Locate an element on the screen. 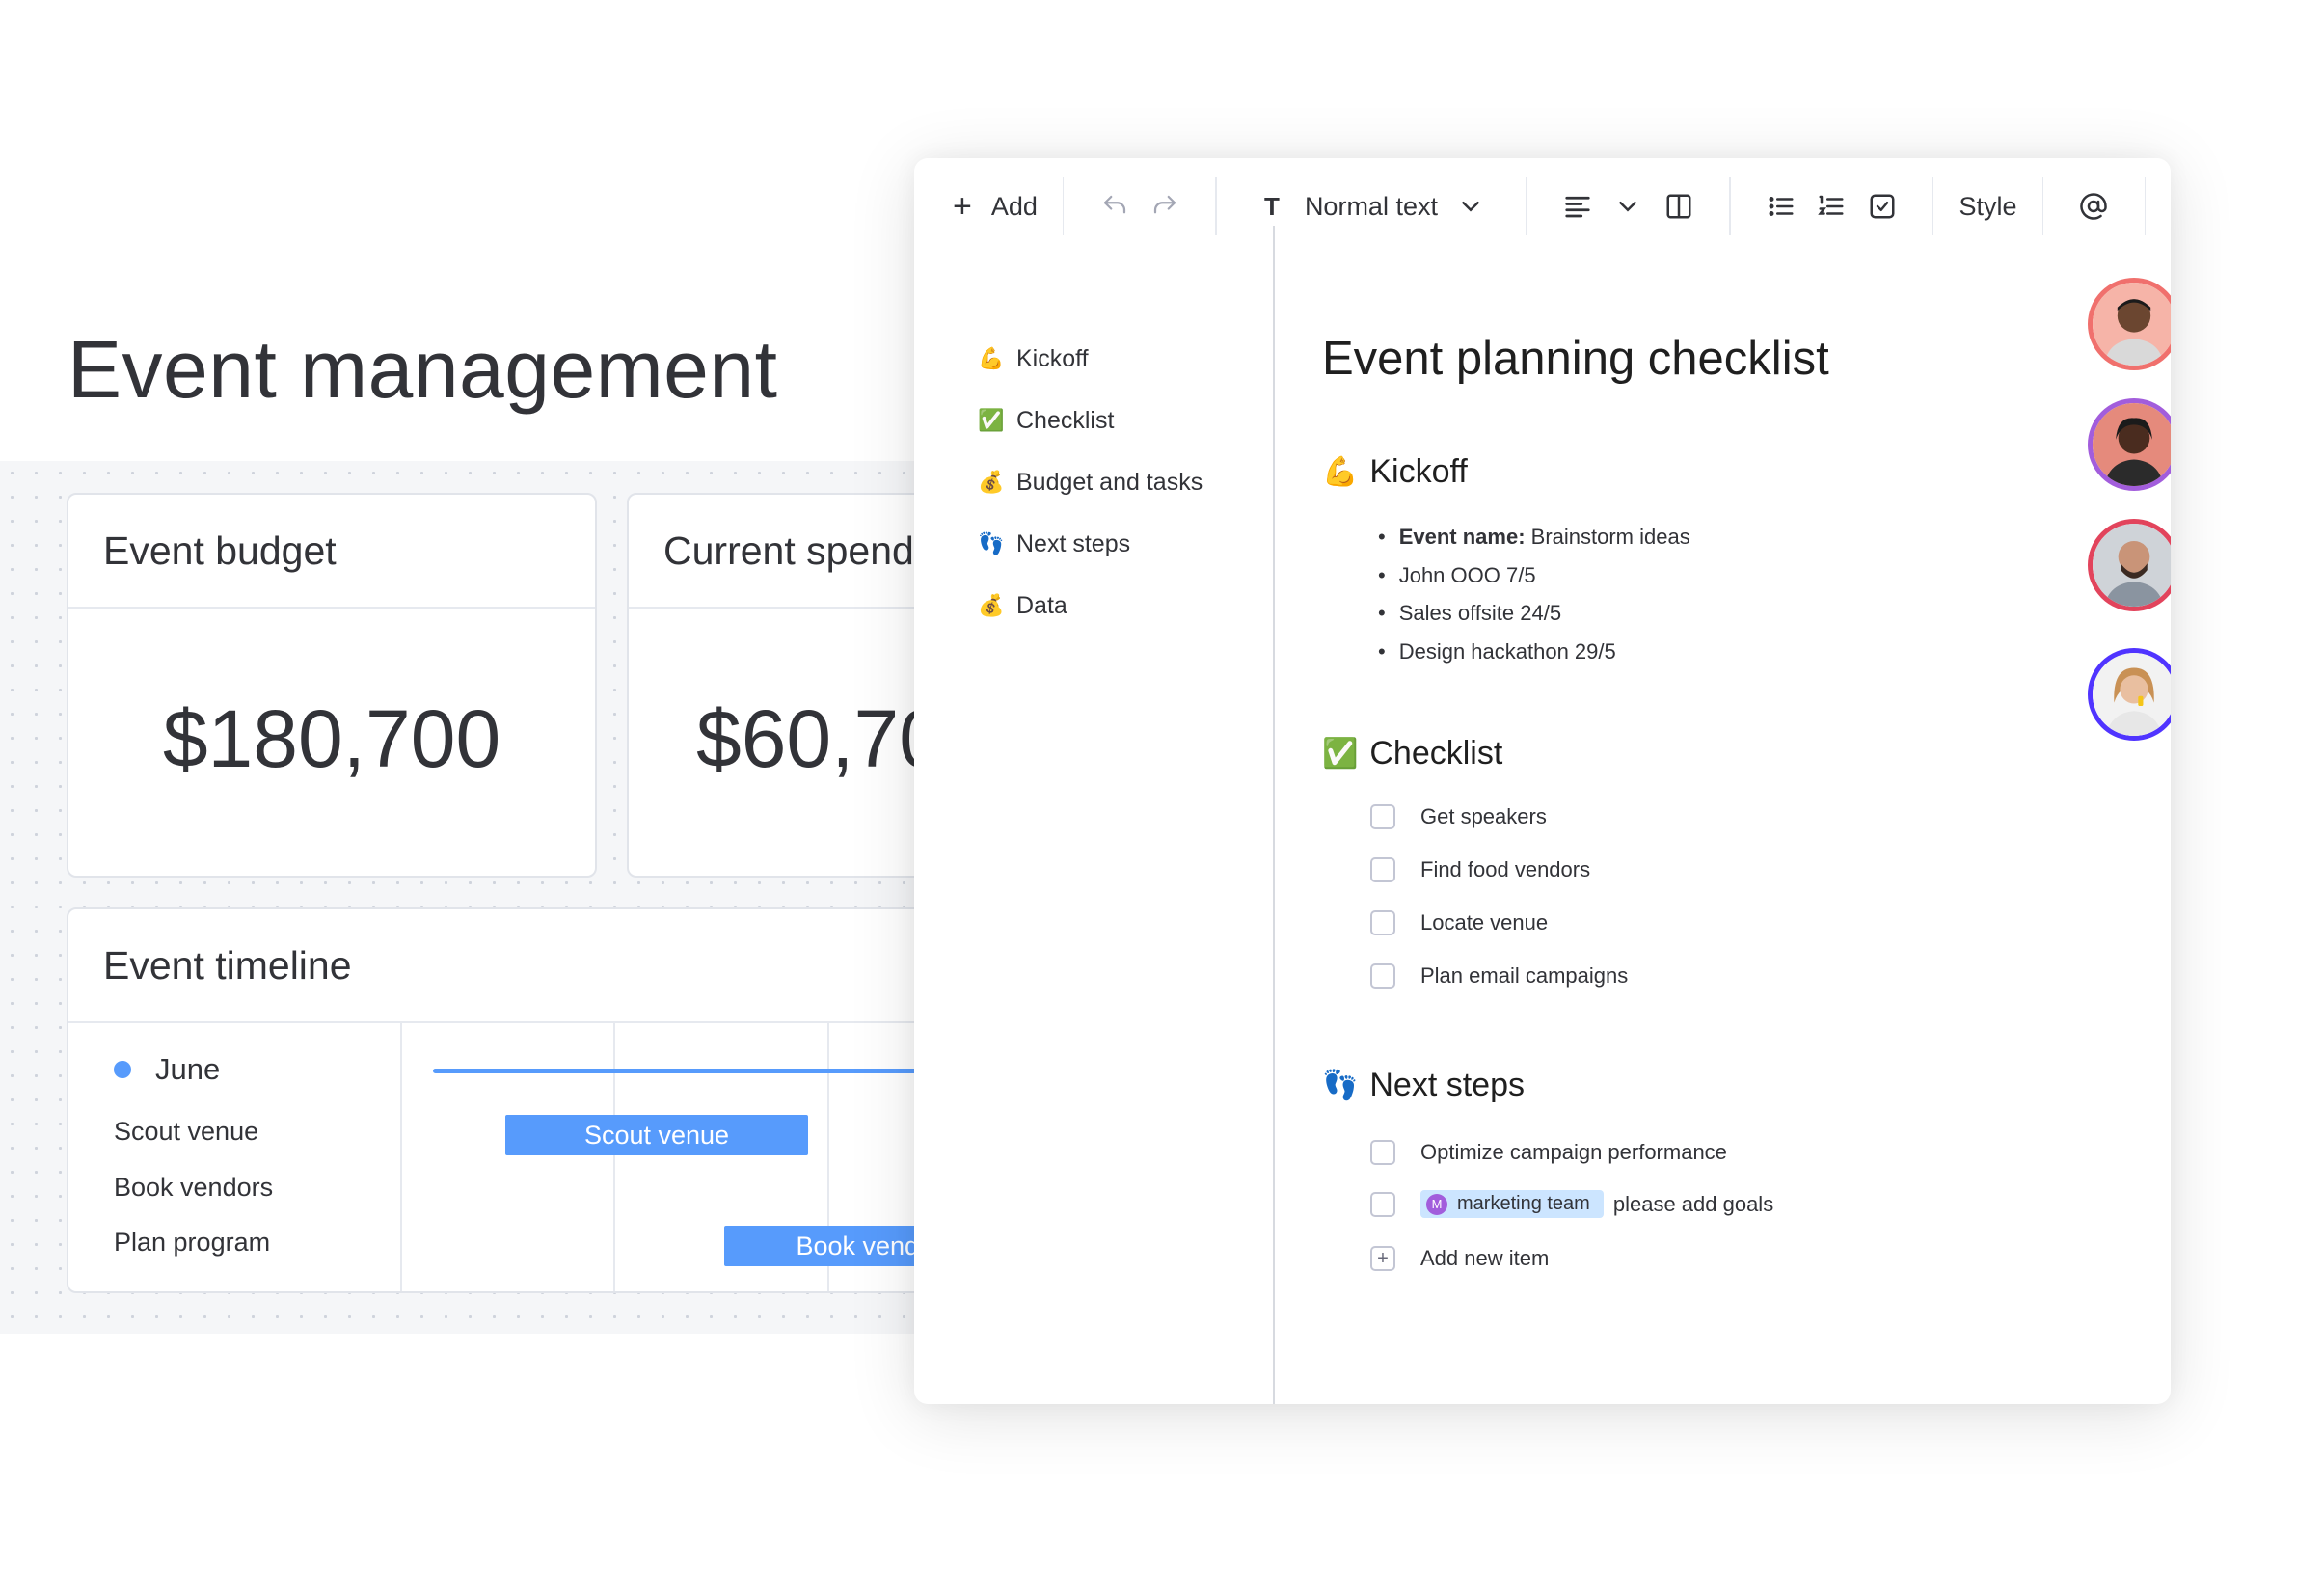 The width and height of the screenshot is (2324, 1571). add-new-item-button: + Add new item is located at coordinates (1460, 1258).